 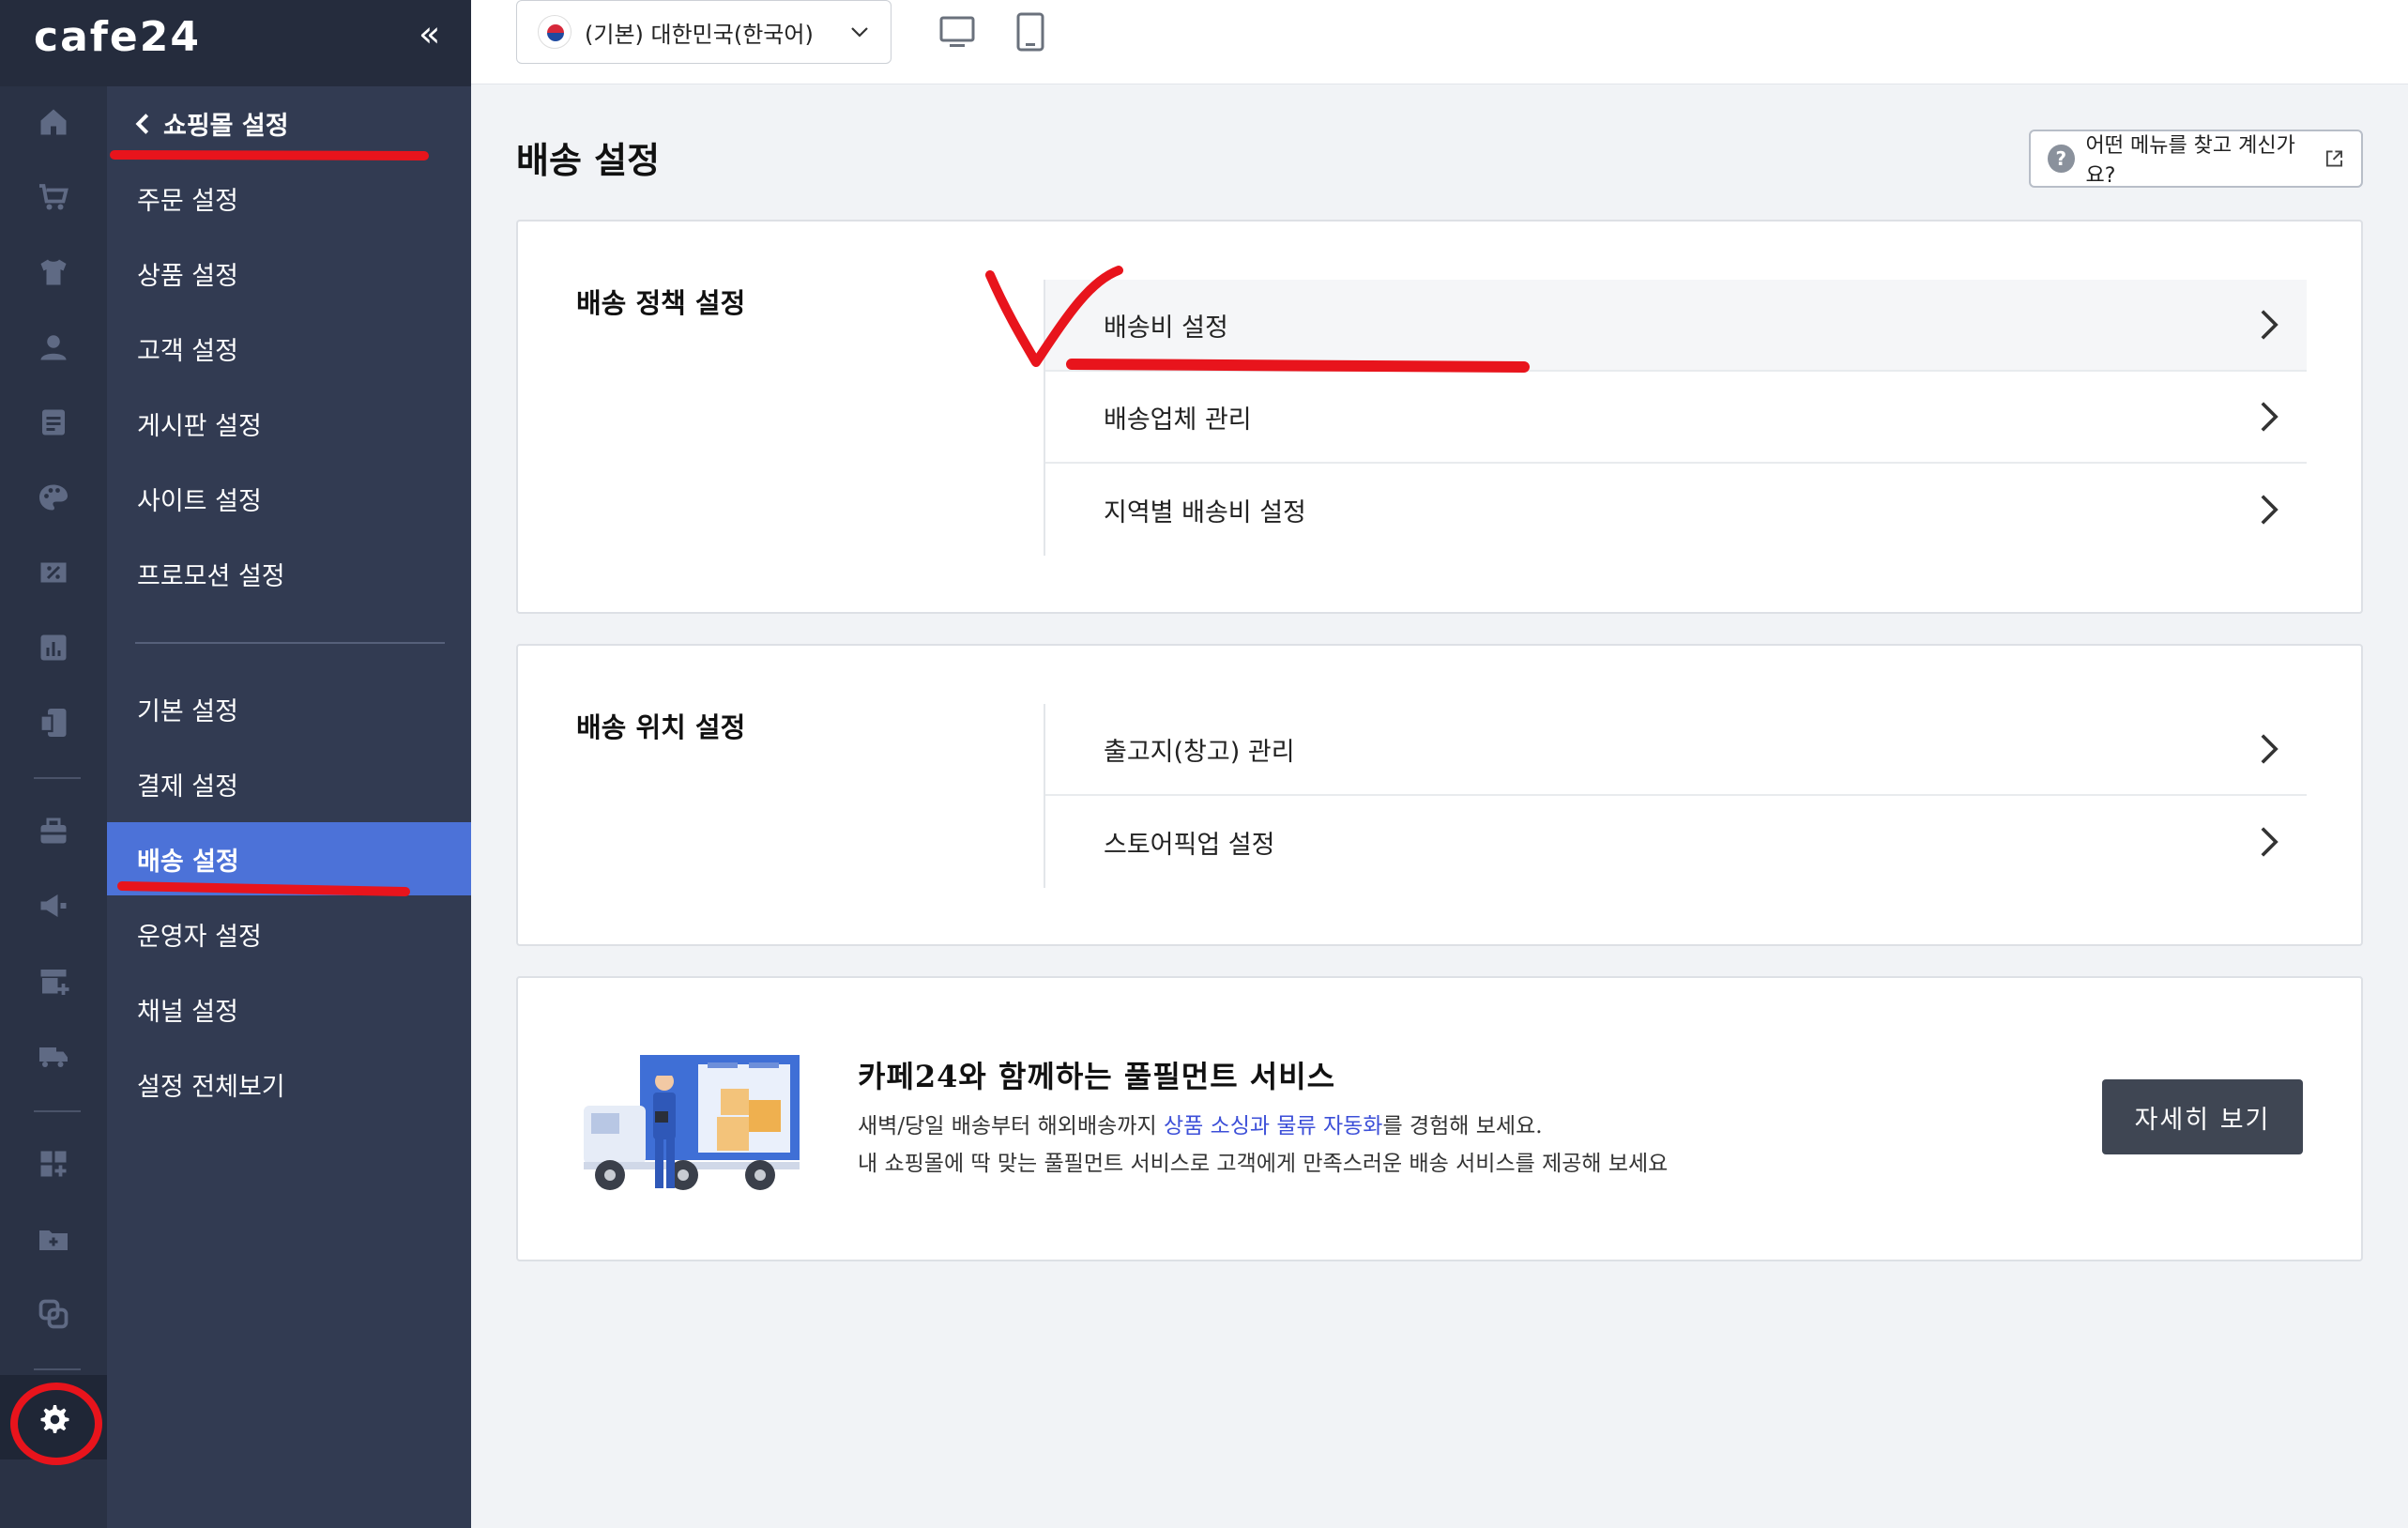 What do you see at coordinates (1676, 842) in the screenshot?
I see `menu-store-pickup: 스토어픽업 설정` at bounding box center [1676, 842].